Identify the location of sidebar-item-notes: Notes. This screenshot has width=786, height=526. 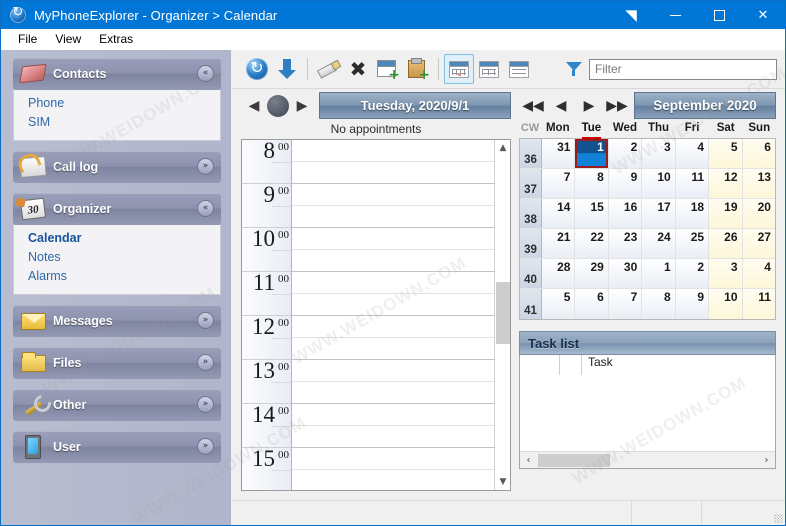
(124, 257).